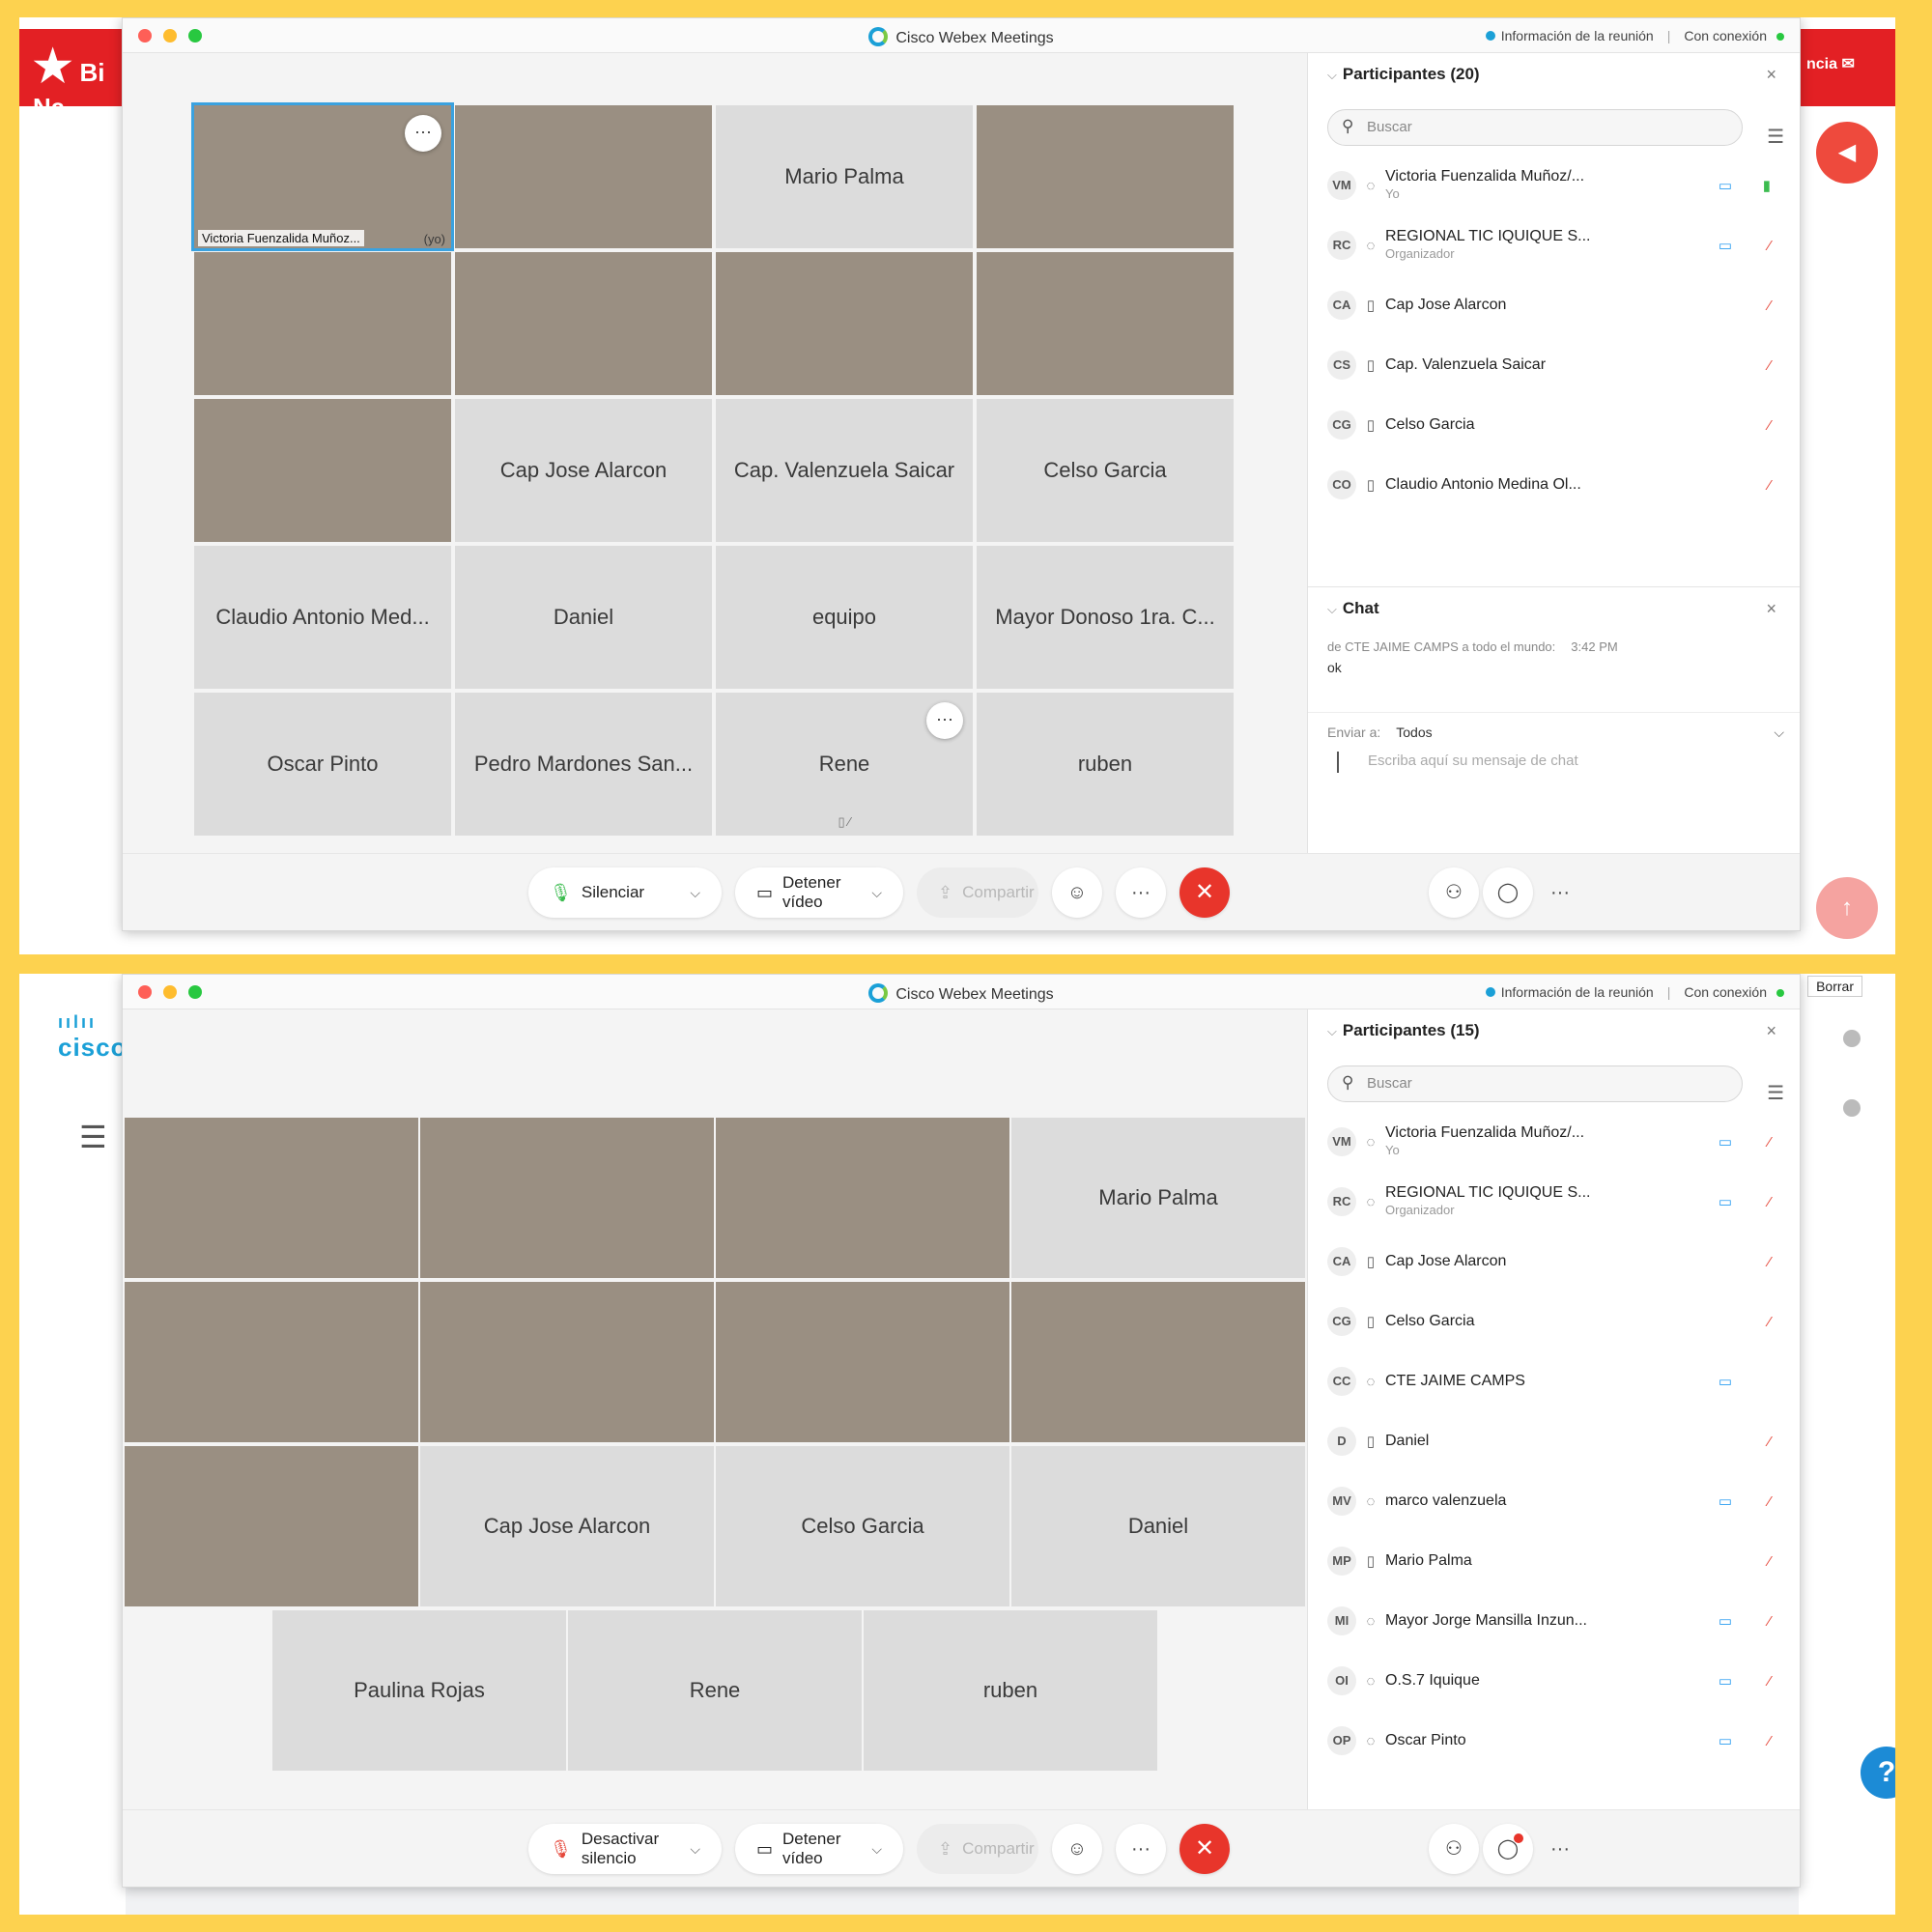  Describe the element at coordinates (1568, 762) in the screenshot. I see `chat-input: Escriba aquí su mensaje de chat` at that location.